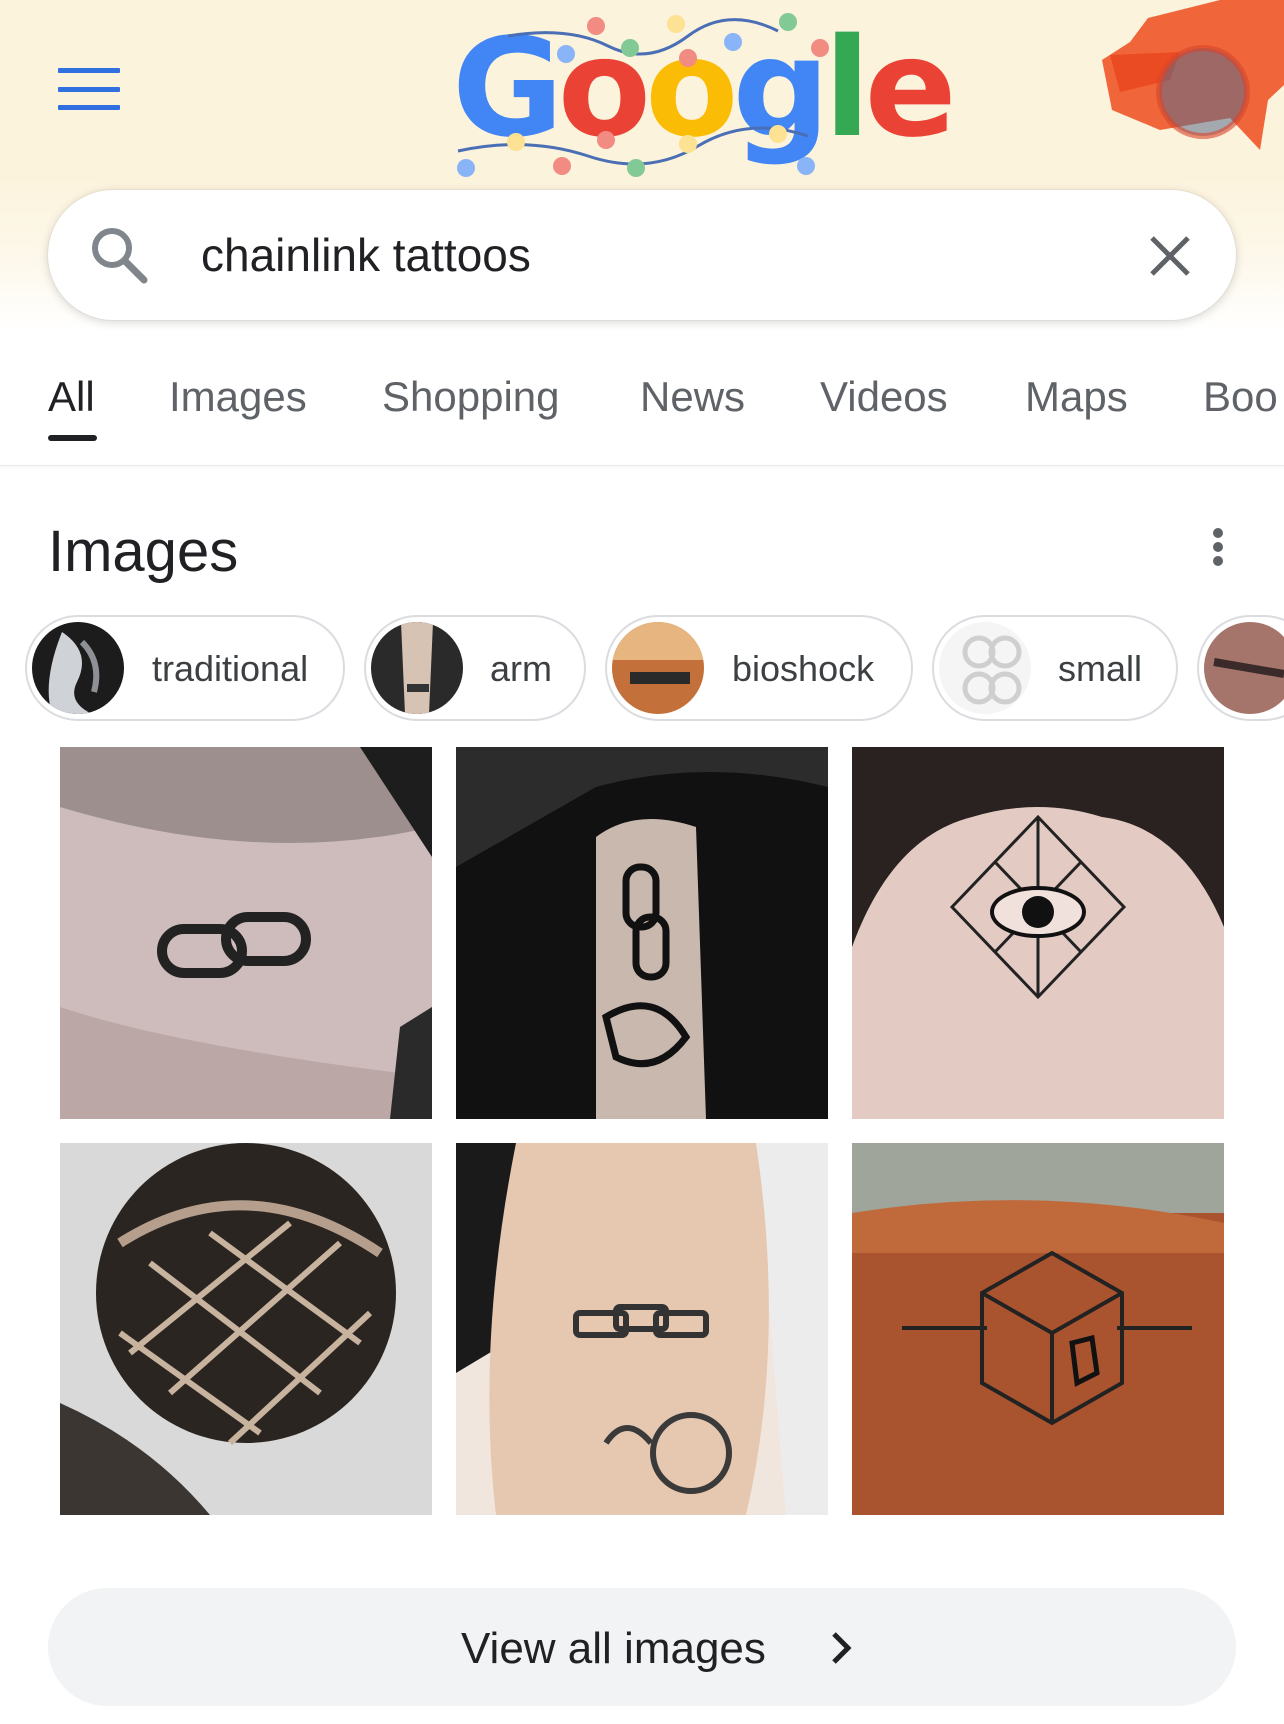 This screenshot has height=1724, width=1284. Describe the element at coordinates (471, 397) in the screenshot. I see `tab-shopping: Shopping` at that location.